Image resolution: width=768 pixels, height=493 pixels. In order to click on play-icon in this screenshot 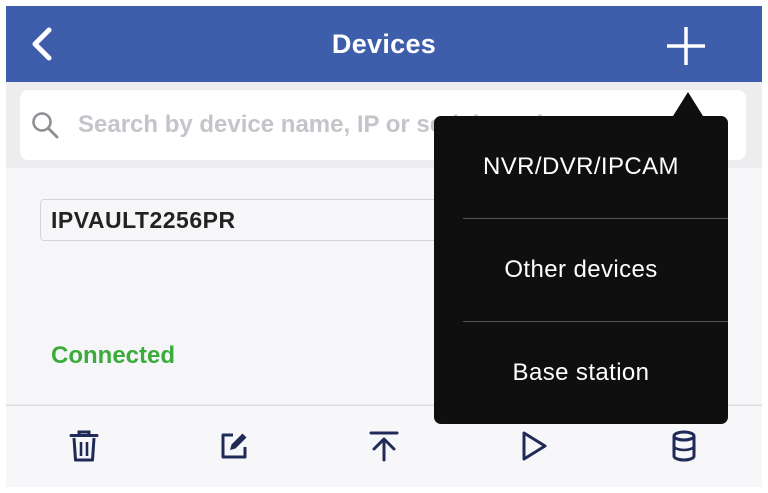, I will do `click(534, 446)`.